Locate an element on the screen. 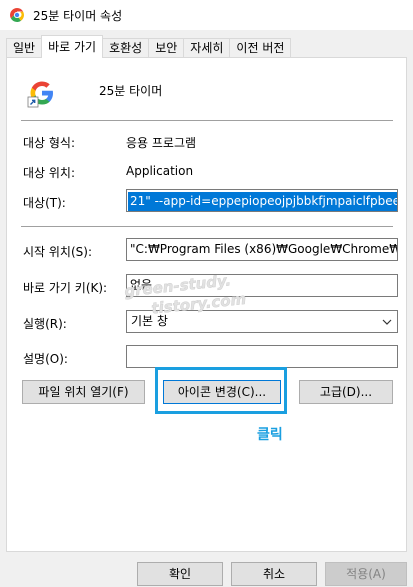 The height and width of the screenshot is (587, 413). google-shortcut-icon is located at coordinates (40, 94).